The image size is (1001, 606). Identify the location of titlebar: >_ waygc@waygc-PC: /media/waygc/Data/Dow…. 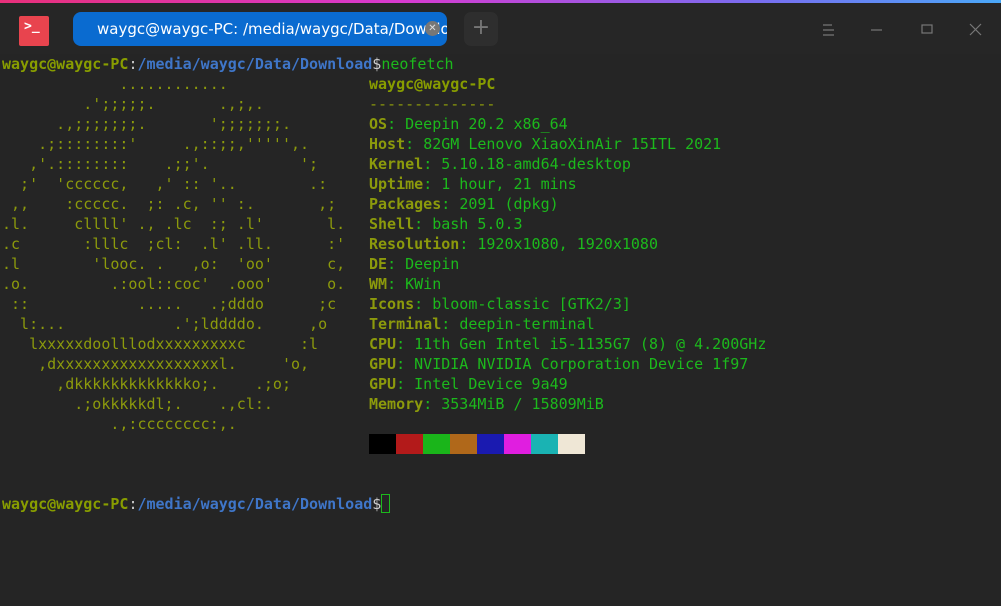
(500, 28).